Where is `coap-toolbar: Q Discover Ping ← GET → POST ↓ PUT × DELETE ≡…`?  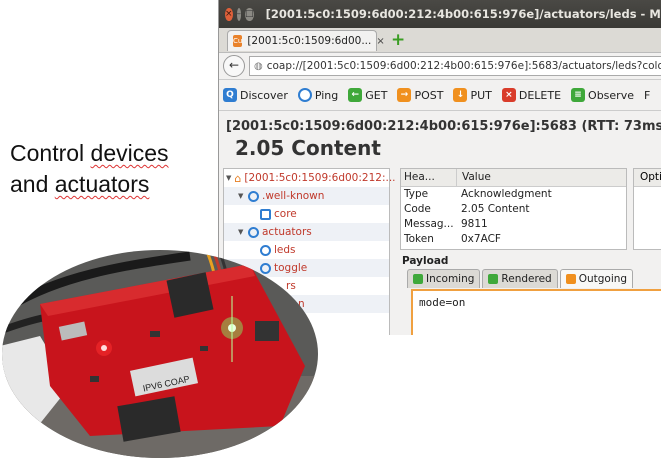
coap-toolbar: Q Discover Ping ← GET → POST ↓ PUT × DELETE ≡… is located at coordinates (440, 95).